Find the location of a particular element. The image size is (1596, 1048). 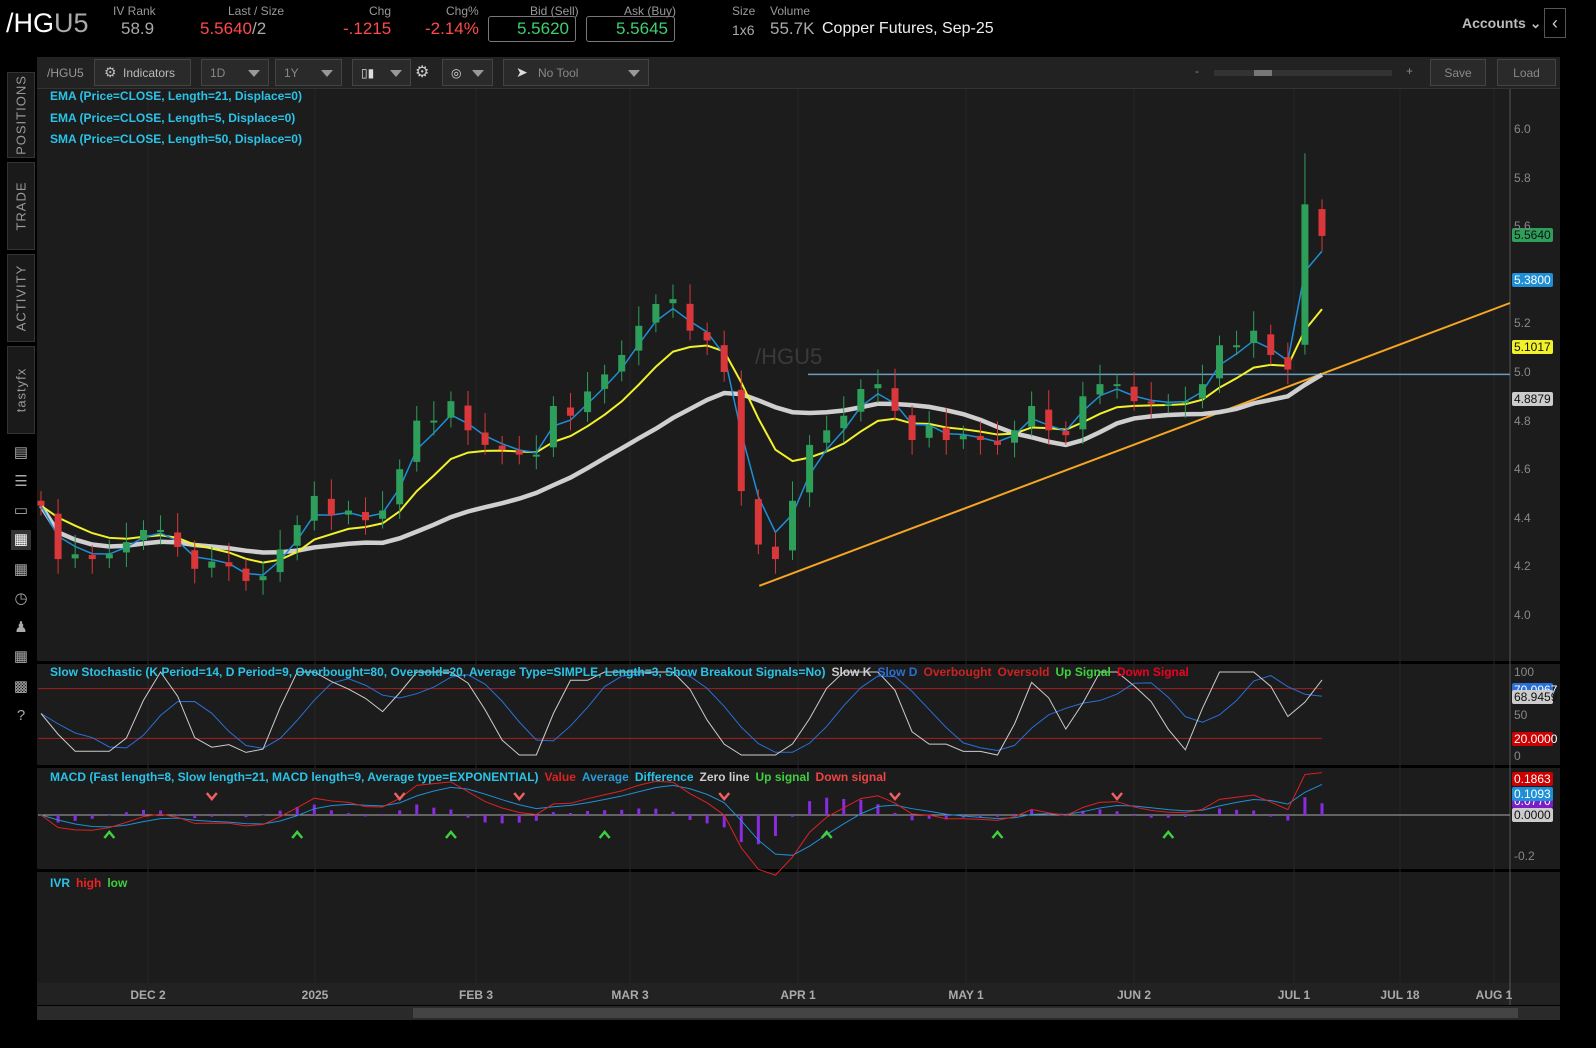

x-tick-label: JUN 2 is located at coordinates (1134, 995).